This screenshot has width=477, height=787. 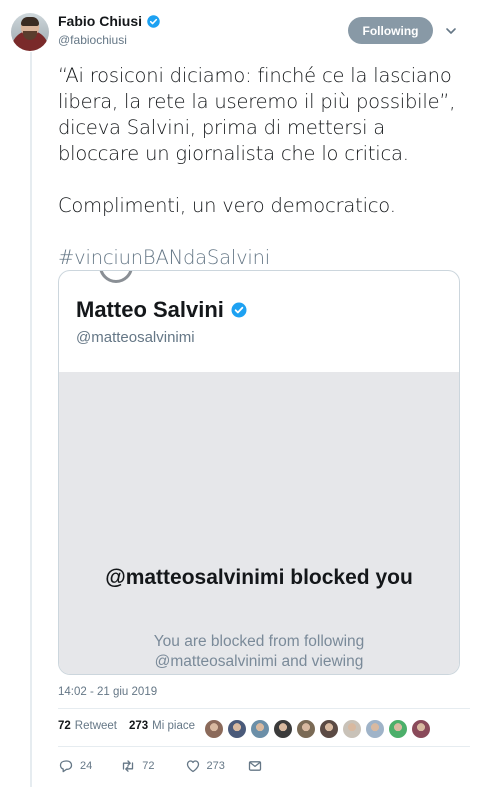 What do you see at coordinates (259, 577) in the screenshot?
I see `blocked-title: @matteosalvinimi blocked you` at bounding box center [259, 577].